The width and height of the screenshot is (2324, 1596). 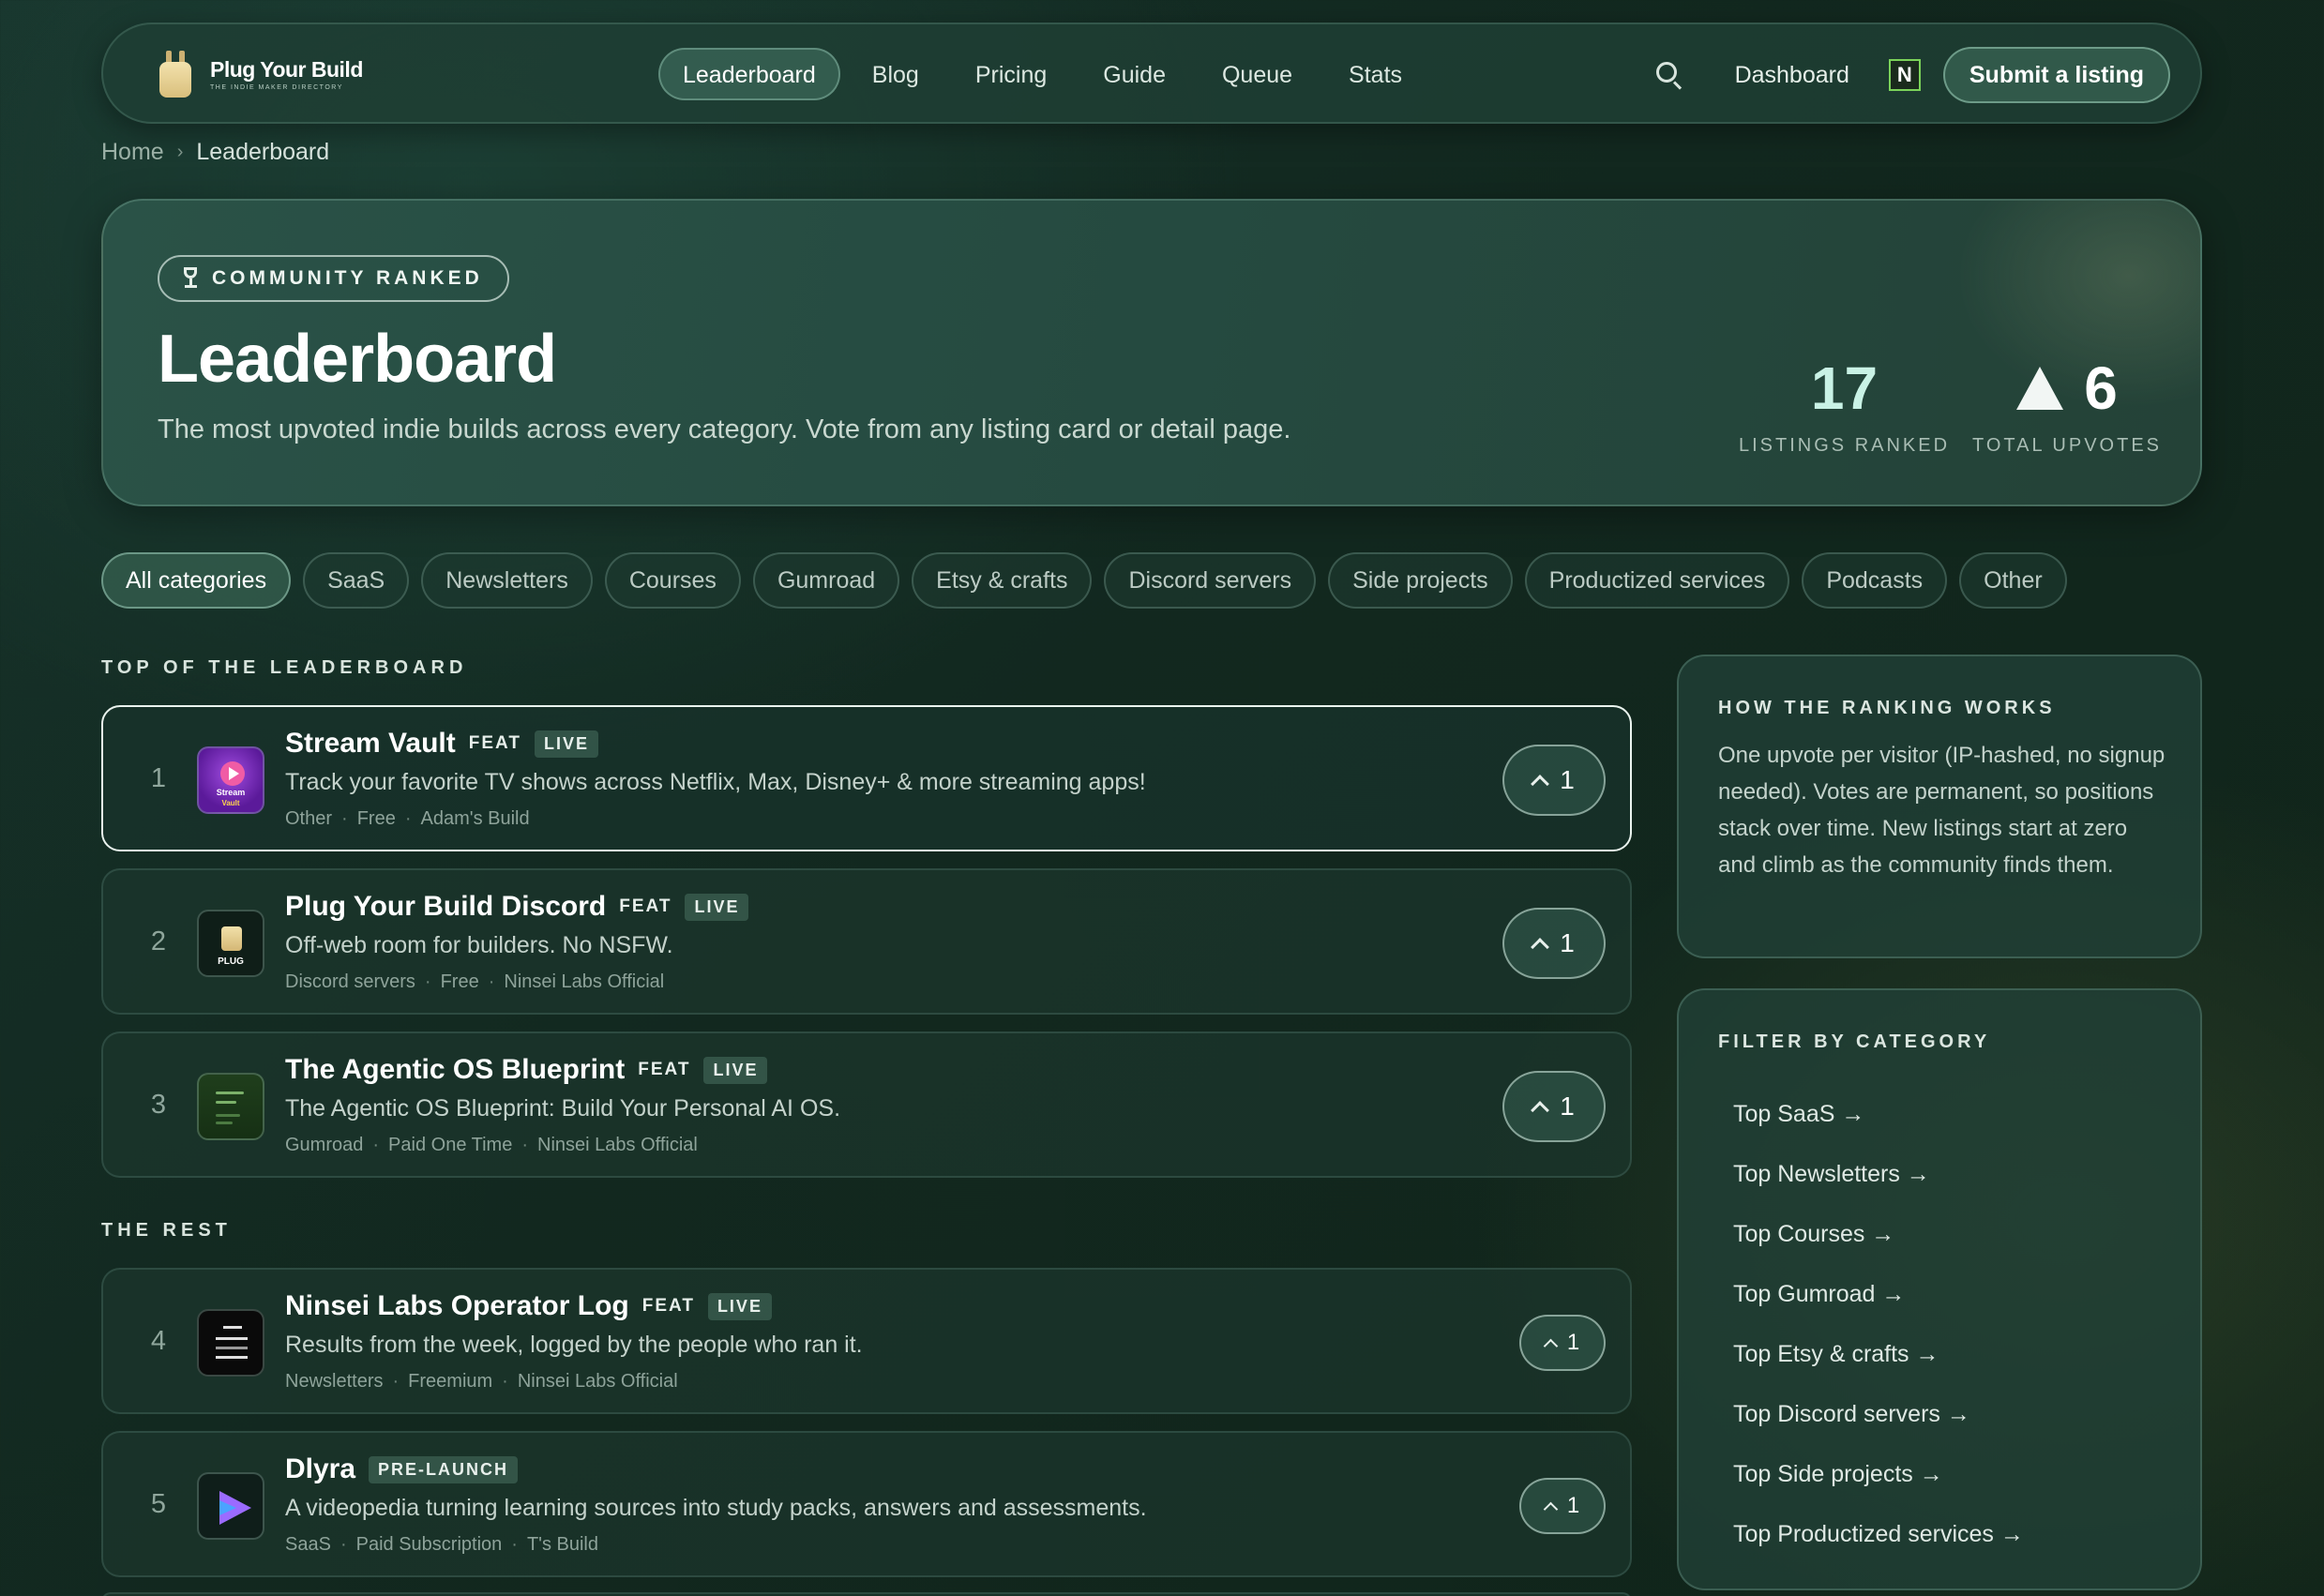 What do you see at coordinates (158, 1341) in the screenshot?
I see `listing-rank: 4` at bounding box center [158, 1341].